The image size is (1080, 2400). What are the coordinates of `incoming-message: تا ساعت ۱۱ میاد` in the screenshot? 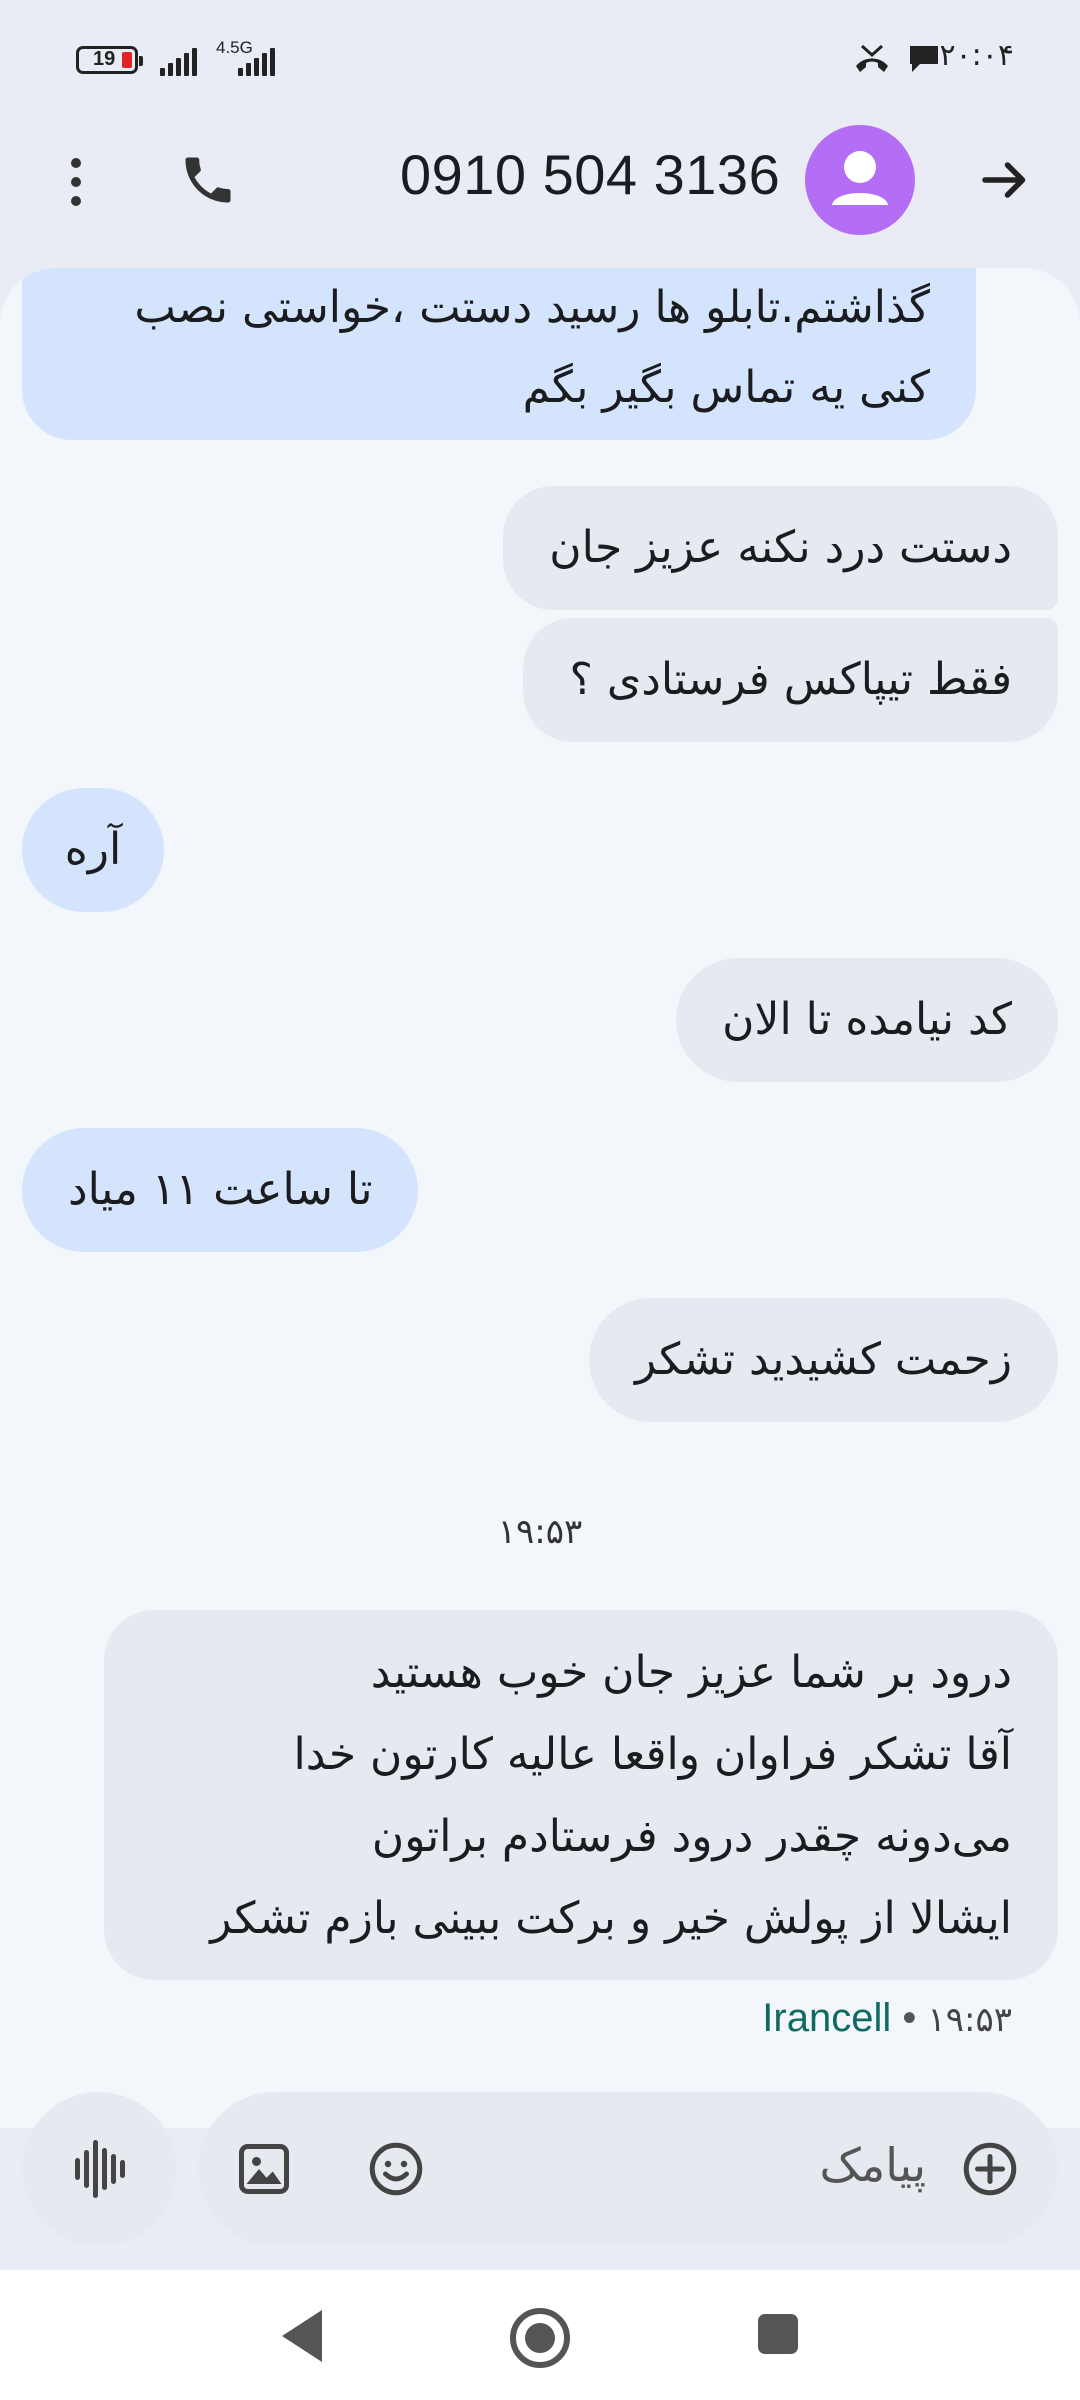 It's located at (220, 1190).